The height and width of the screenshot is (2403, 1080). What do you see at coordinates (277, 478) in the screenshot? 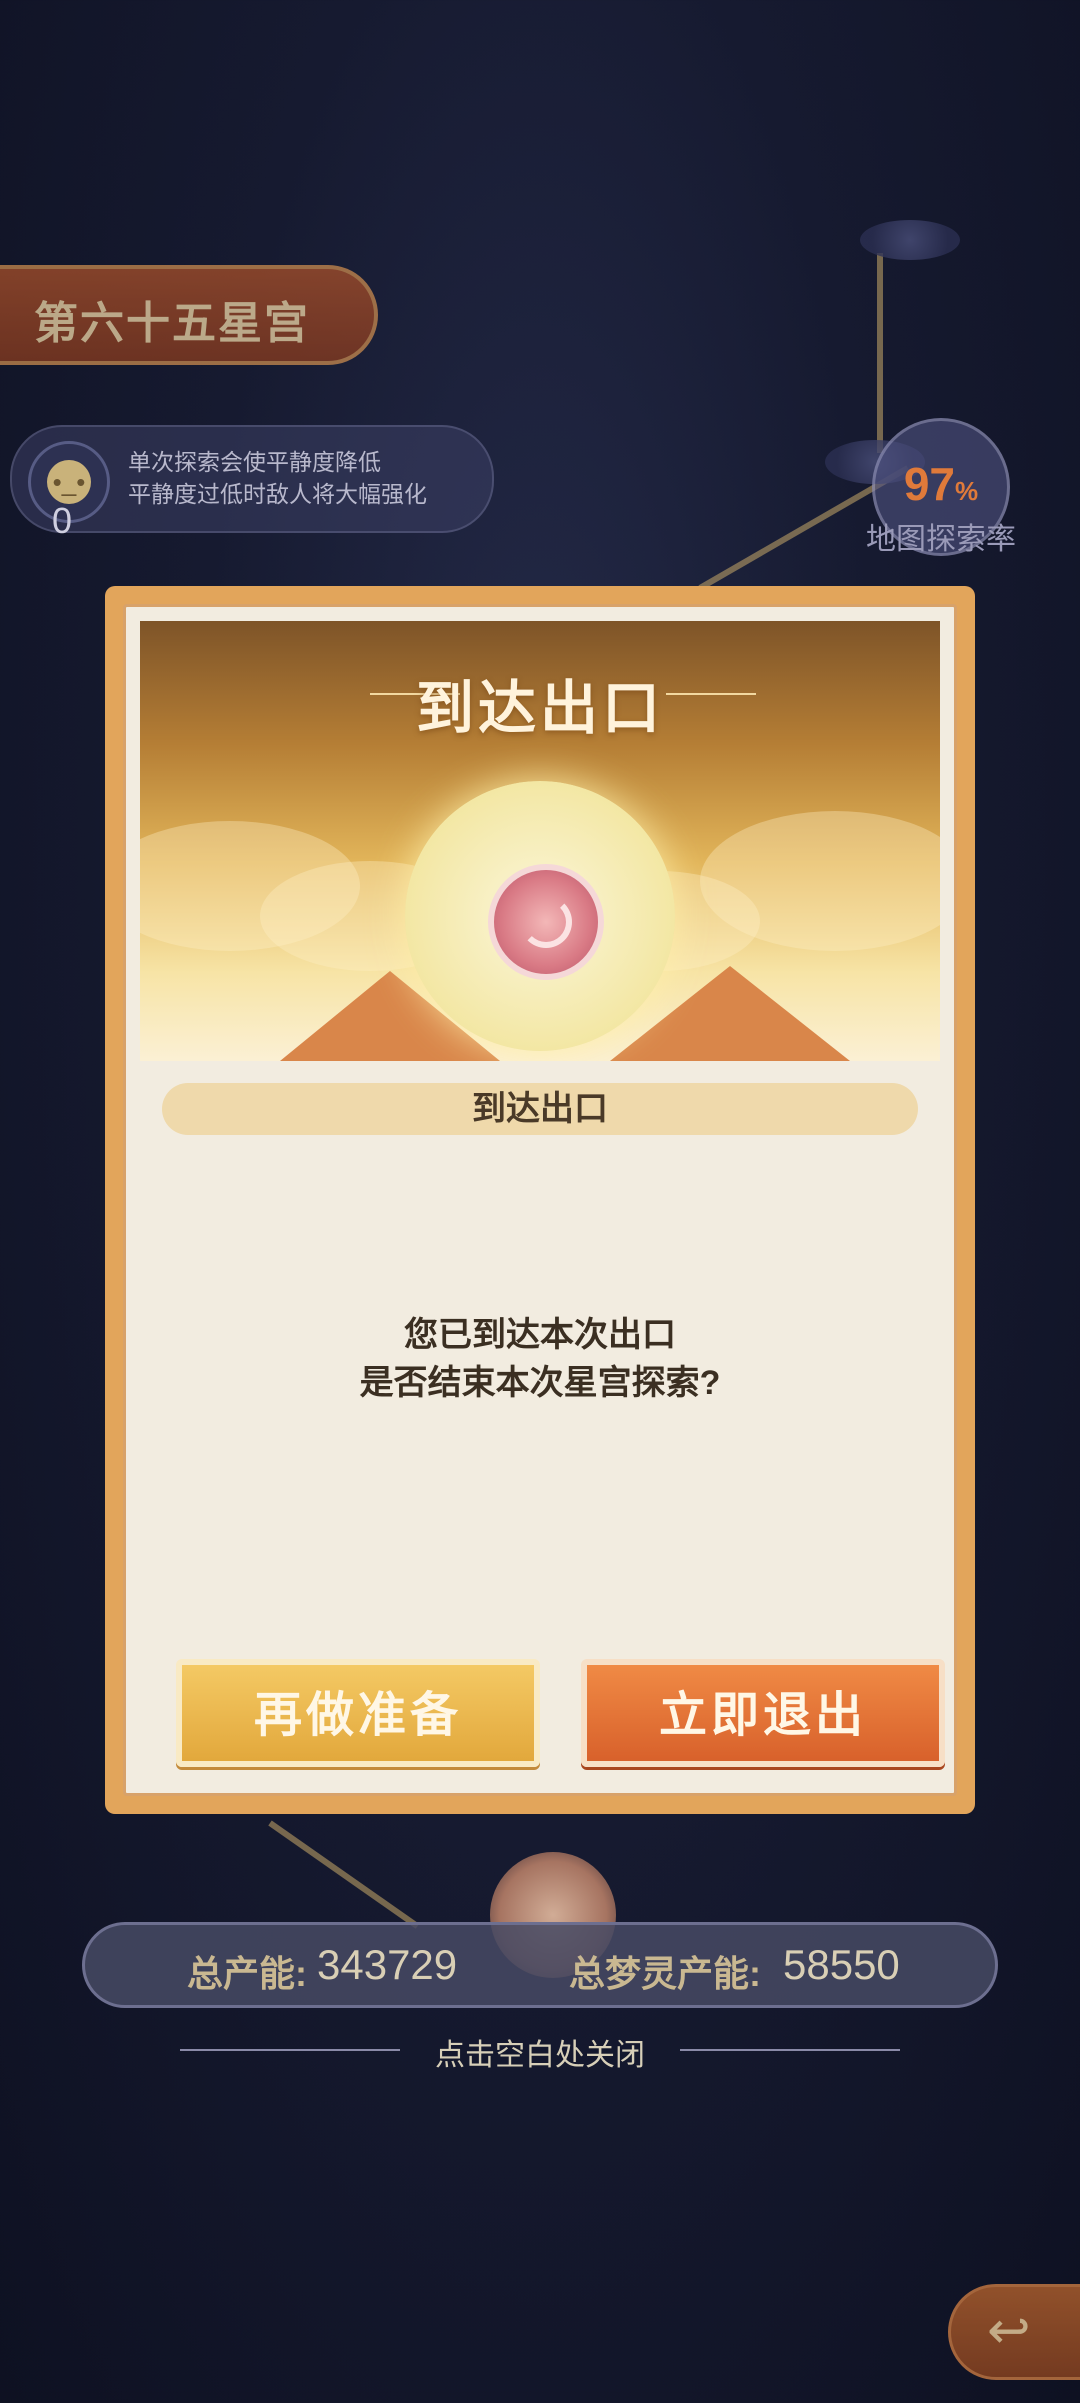
I see `calm-description: 单次探索会使平静度降低 平静度过低时敌人将大幅强化` at bounding box center [277, 478].